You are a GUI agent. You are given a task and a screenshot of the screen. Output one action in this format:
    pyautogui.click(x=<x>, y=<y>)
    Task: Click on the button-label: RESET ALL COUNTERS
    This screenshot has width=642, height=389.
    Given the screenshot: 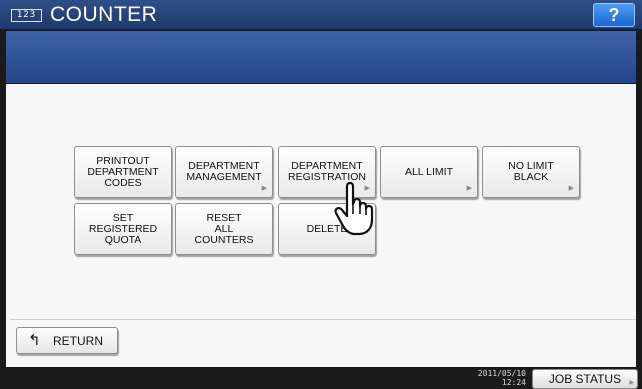 What is the action you would take?
    pyautogui.click(x=224, y=228)
    